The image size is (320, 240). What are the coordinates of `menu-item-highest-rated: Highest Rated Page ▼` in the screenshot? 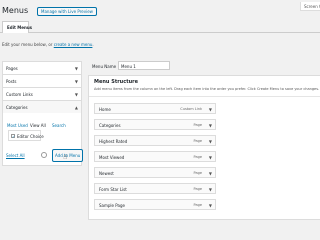 It's located at (155, 140).